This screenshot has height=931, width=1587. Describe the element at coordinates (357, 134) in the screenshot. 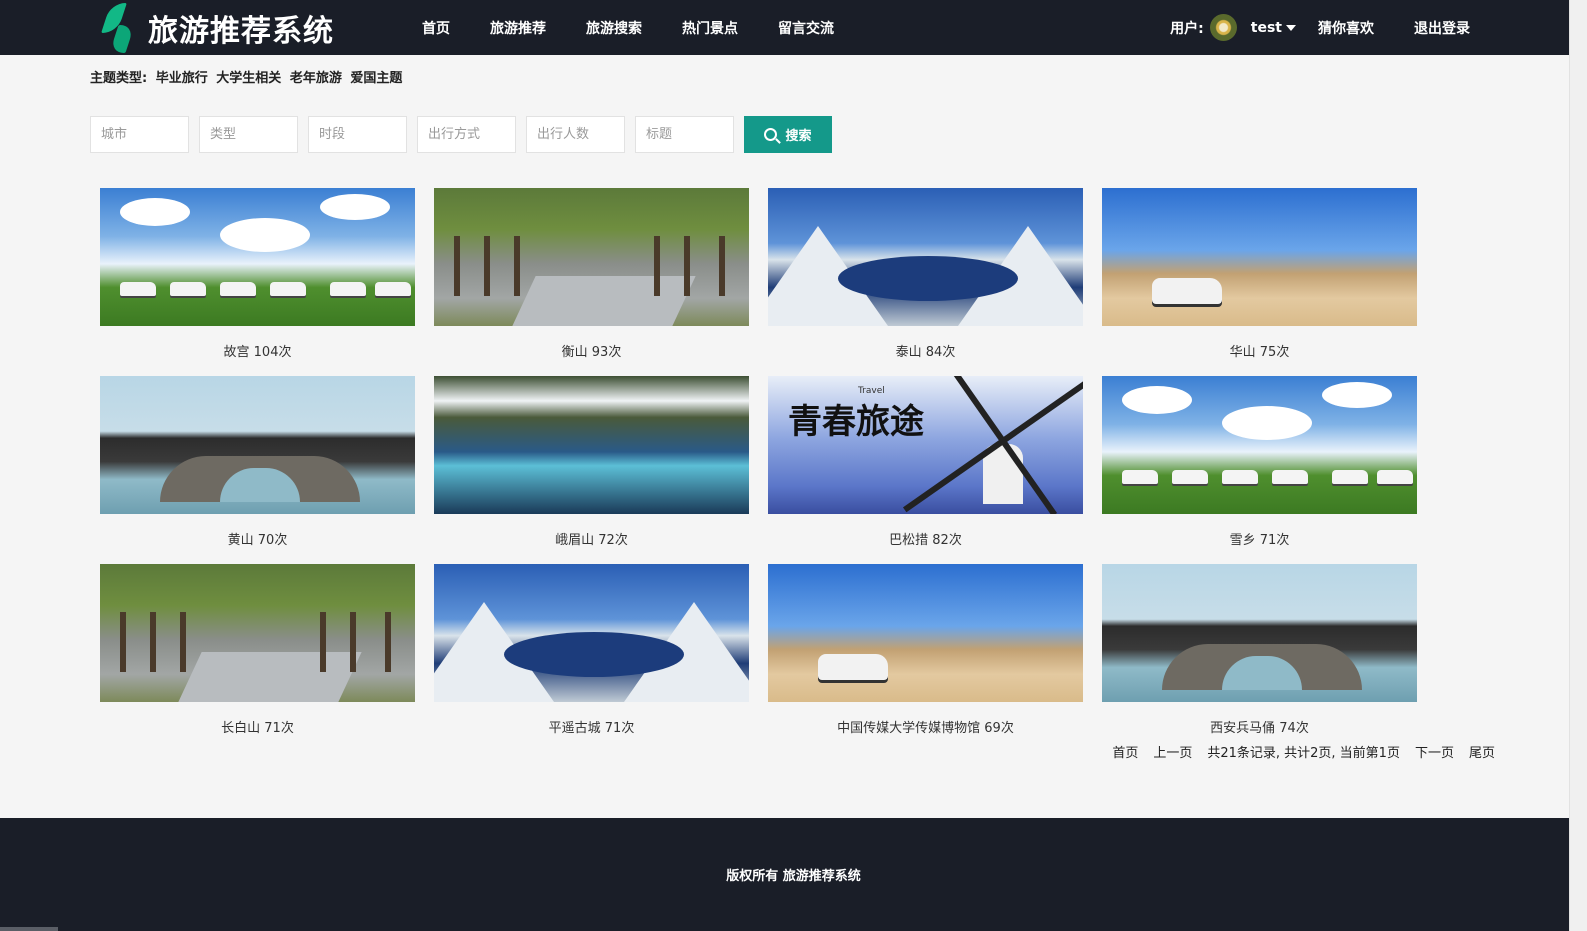

I see `period-input` at that location.